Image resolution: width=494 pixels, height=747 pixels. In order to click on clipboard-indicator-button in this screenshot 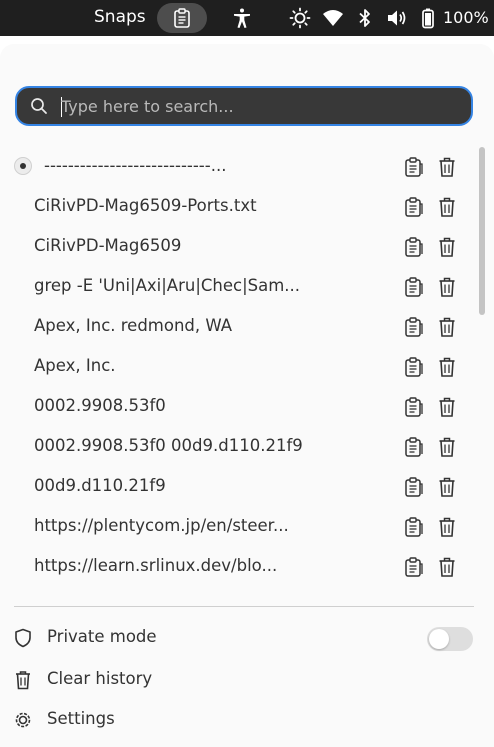, I will do `click(182, 18)`.